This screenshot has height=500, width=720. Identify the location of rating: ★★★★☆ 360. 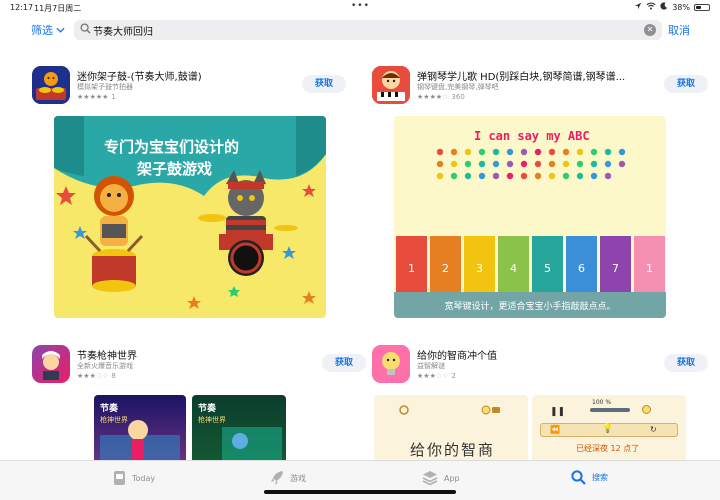
(441, 97).